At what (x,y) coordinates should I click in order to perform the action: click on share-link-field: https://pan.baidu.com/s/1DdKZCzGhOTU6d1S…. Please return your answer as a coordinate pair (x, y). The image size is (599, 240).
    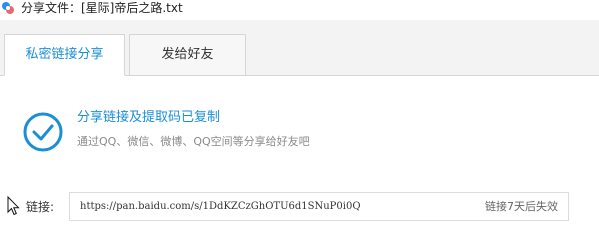
    Looking at the image, I should click on (319, 206).